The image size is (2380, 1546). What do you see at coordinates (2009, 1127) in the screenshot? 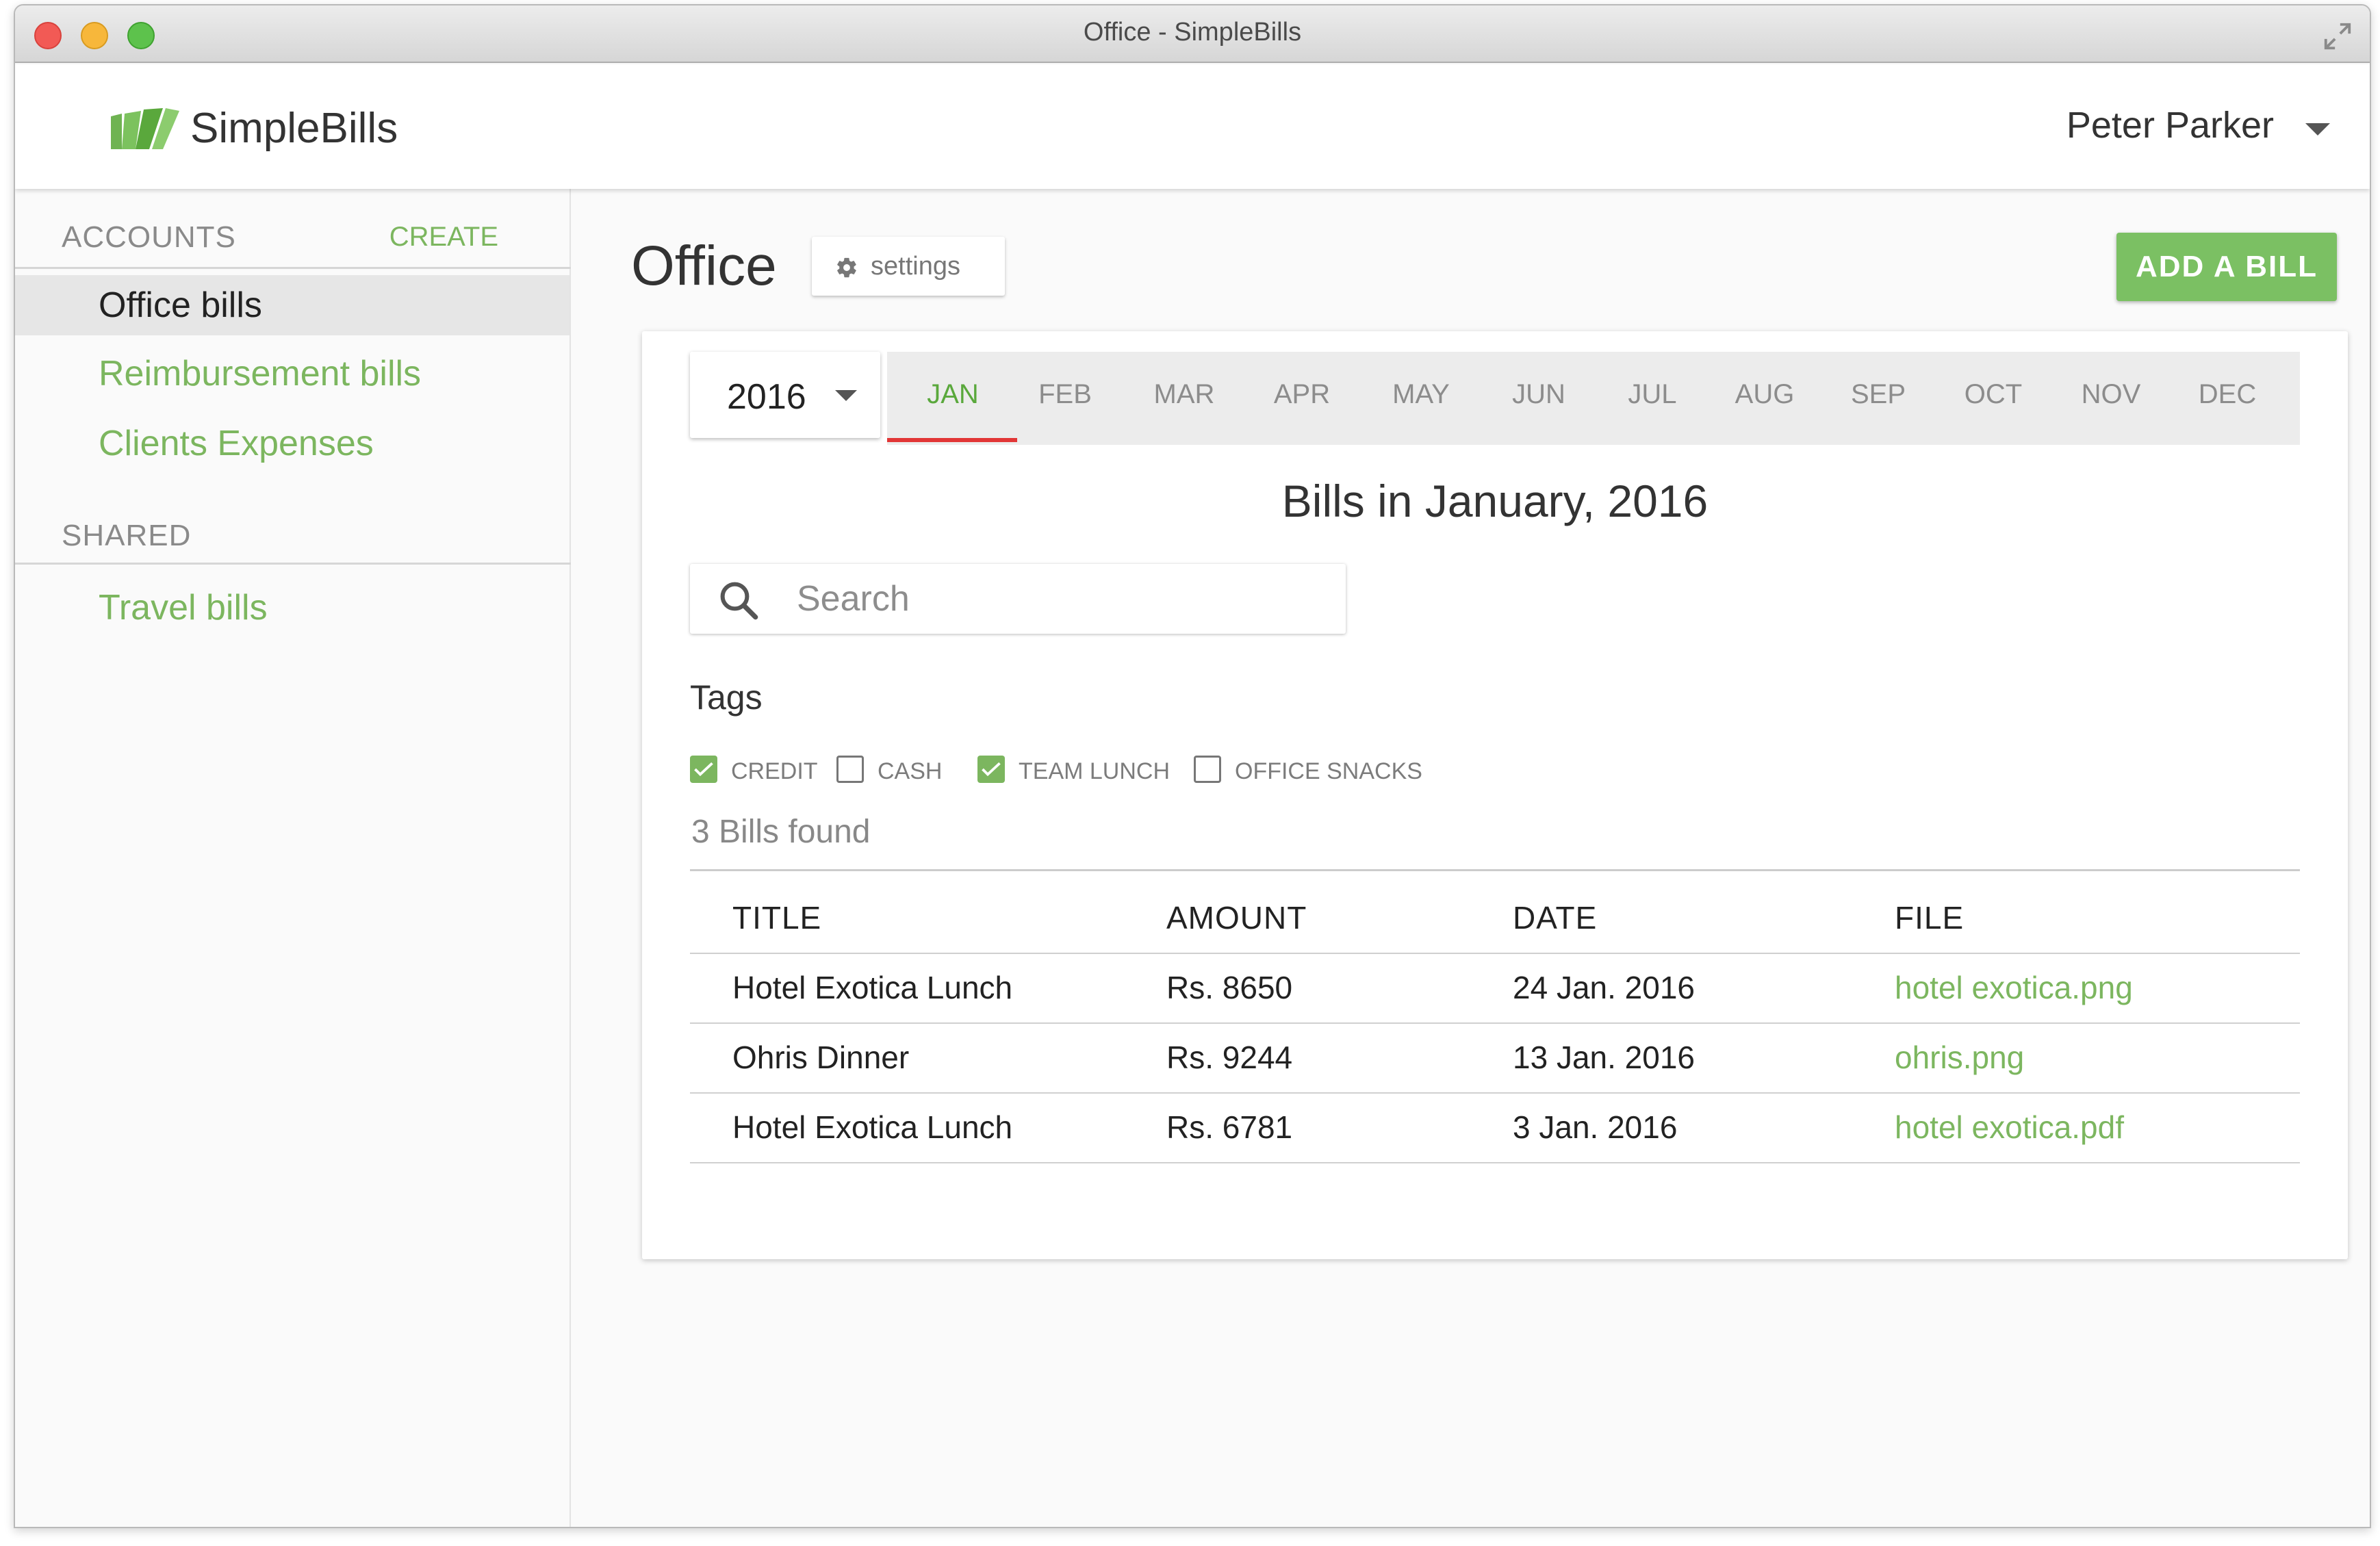
I see `file-link: hotel exotica.pdf` at bounding box center [2009, 1127].